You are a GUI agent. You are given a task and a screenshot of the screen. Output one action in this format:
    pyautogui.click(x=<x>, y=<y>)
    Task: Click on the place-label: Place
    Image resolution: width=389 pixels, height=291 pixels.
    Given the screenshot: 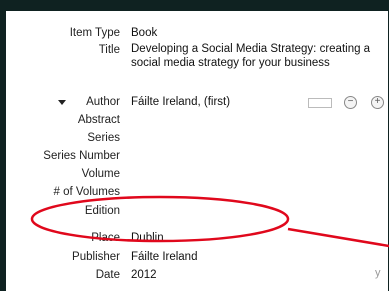 What is the action you would take?
    pyautogui.click(x=105, y=238)
    